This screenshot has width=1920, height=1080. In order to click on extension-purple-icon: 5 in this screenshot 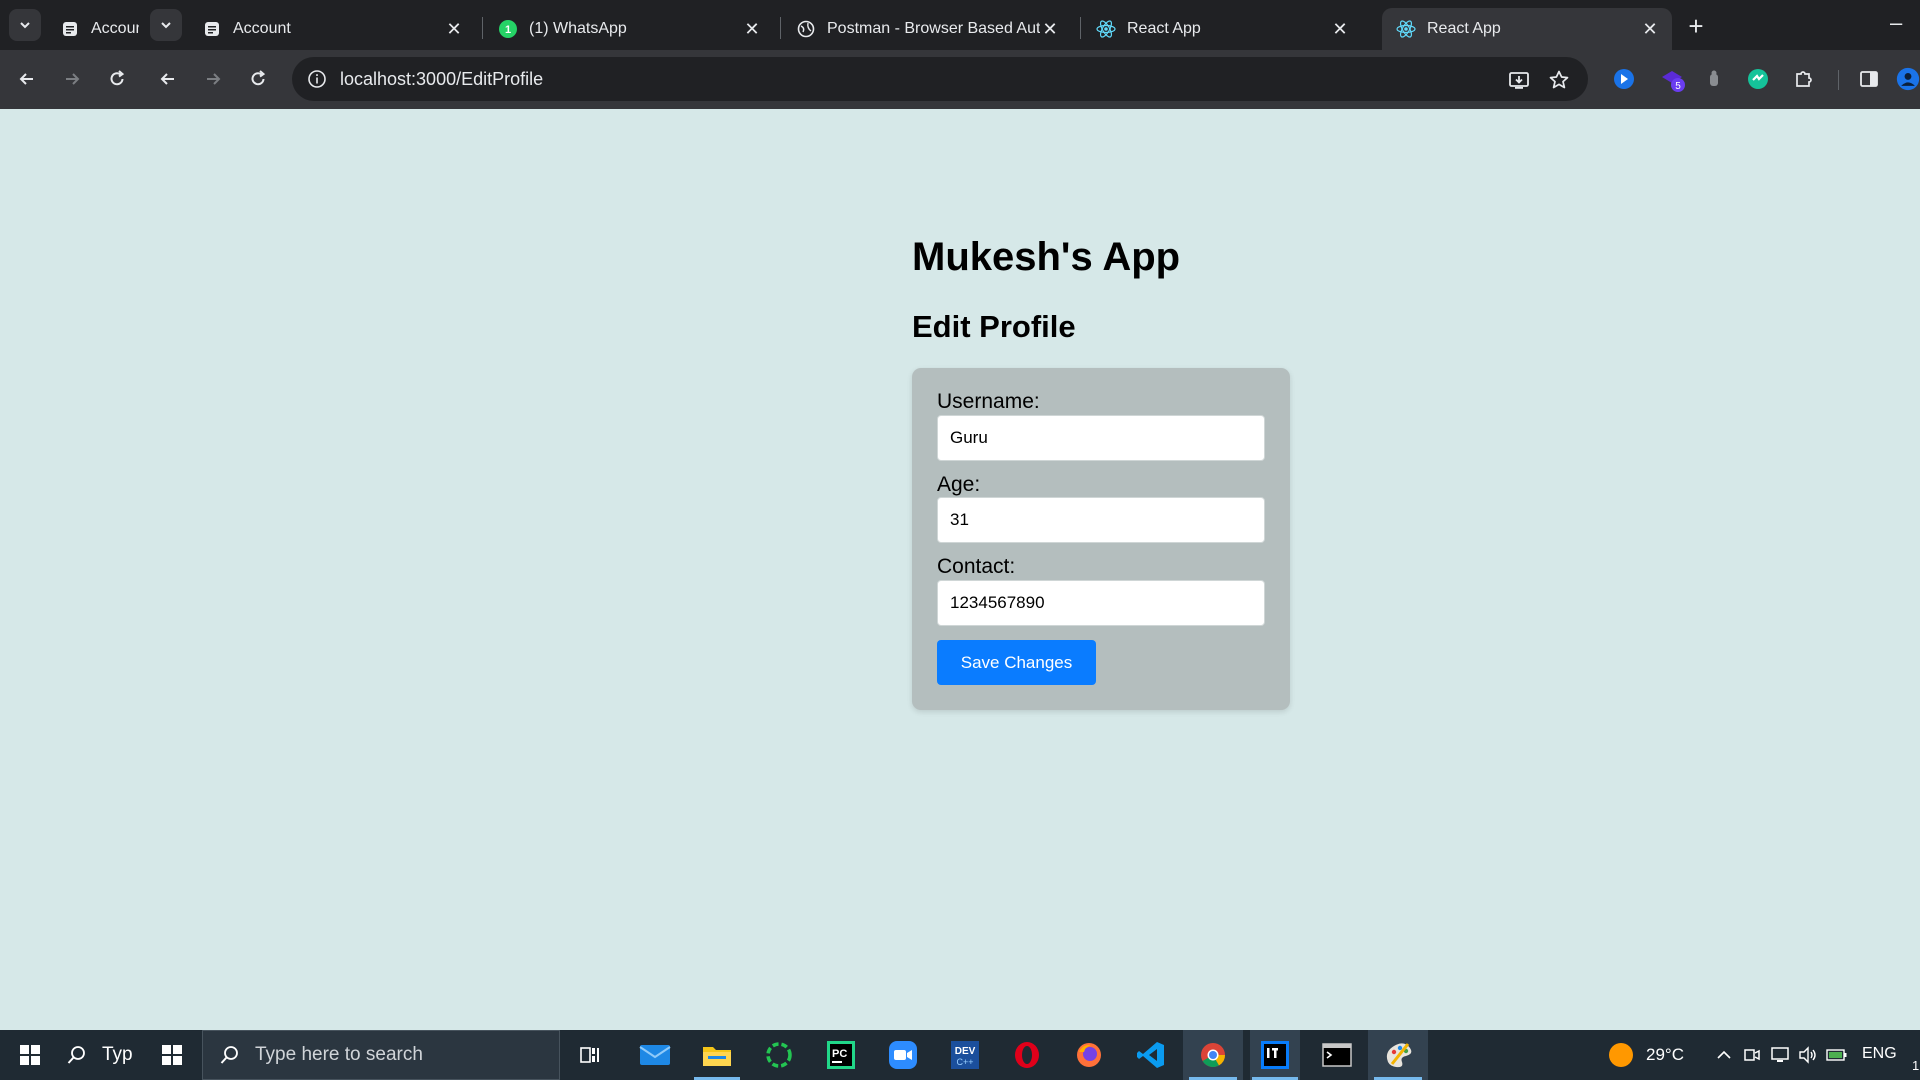, I will do `click(1672, 79)`.